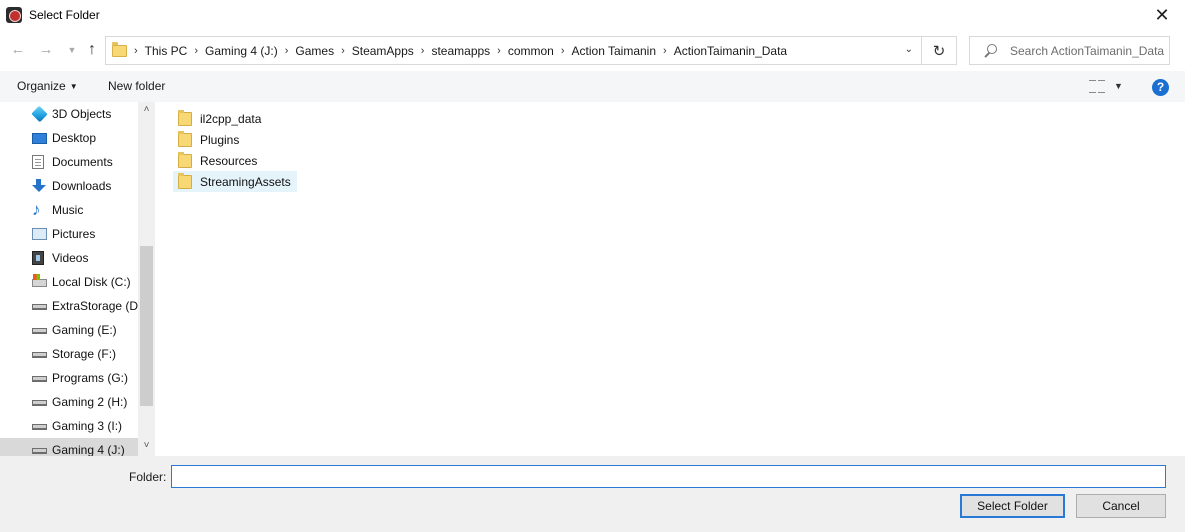 This screenshot has height=532, width=1185. I want to click on dialog-footer: Folder: Select Folder Cancel, so click(592, 494).